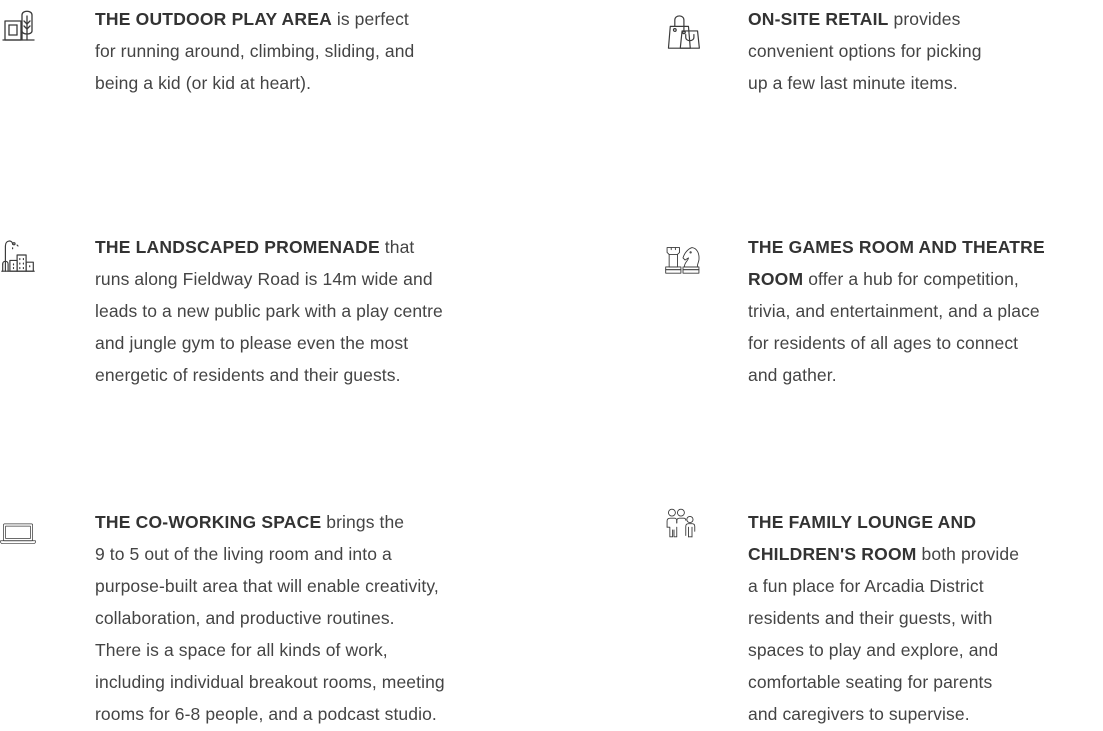 This screenshot has width=1103, height=731. I want to click on family-icon, so click(683, 523).